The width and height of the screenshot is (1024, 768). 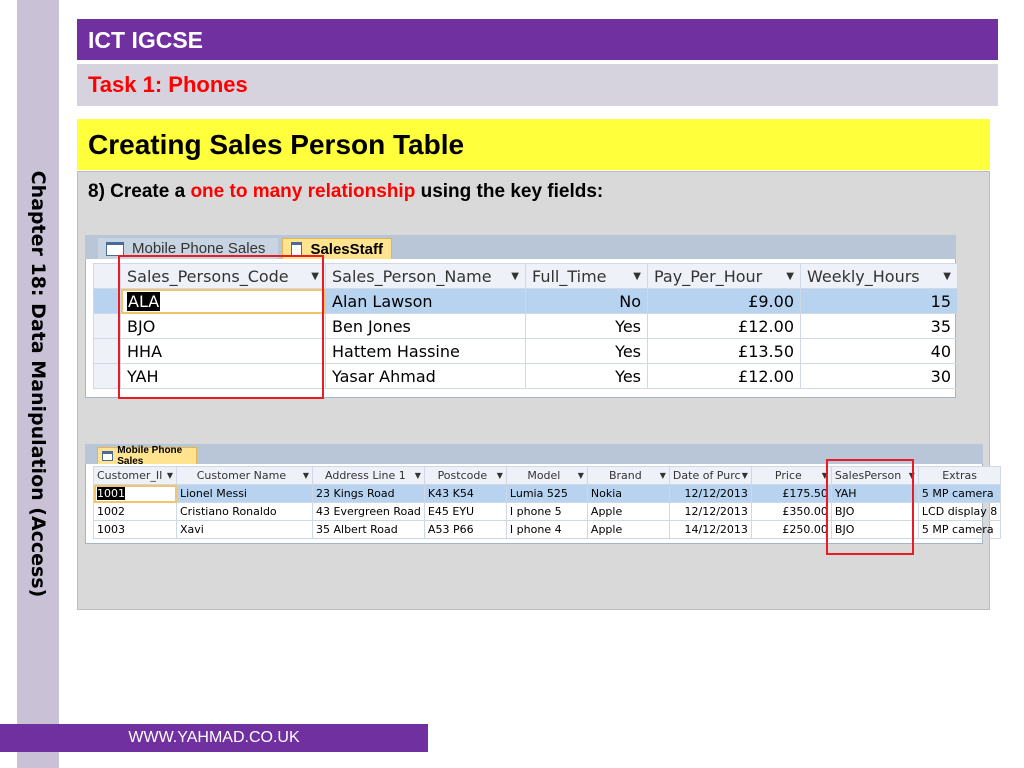 What do you see at coordinates (146, 40) in the screenshot?
I see `course-title: ICT IGCSE` at bounding box center [146, 40].